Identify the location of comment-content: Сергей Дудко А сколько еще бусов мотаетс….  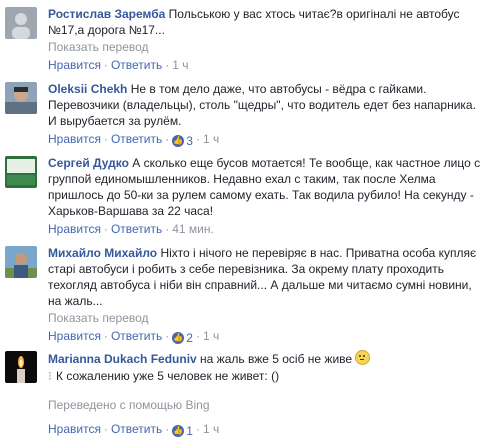
(265, 187).